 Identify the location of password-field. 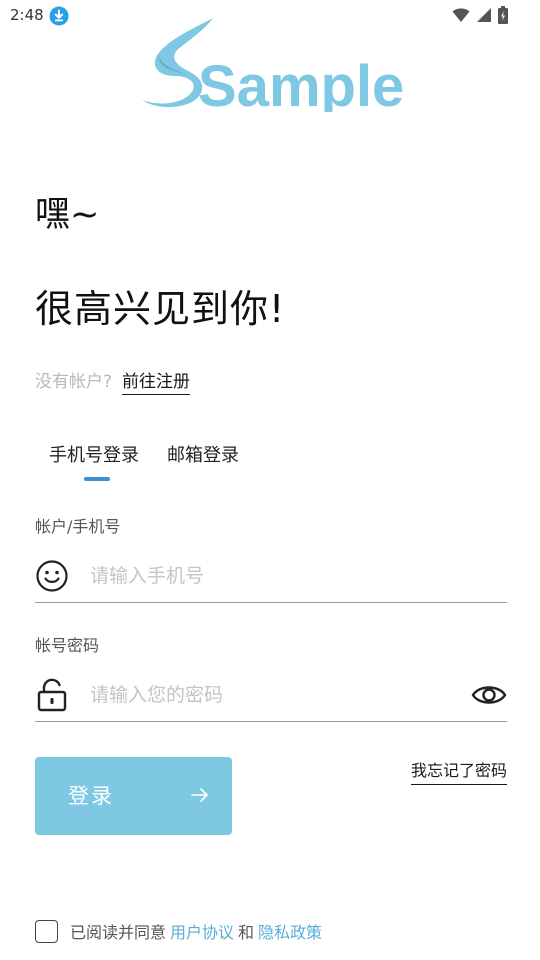
(271, 696).